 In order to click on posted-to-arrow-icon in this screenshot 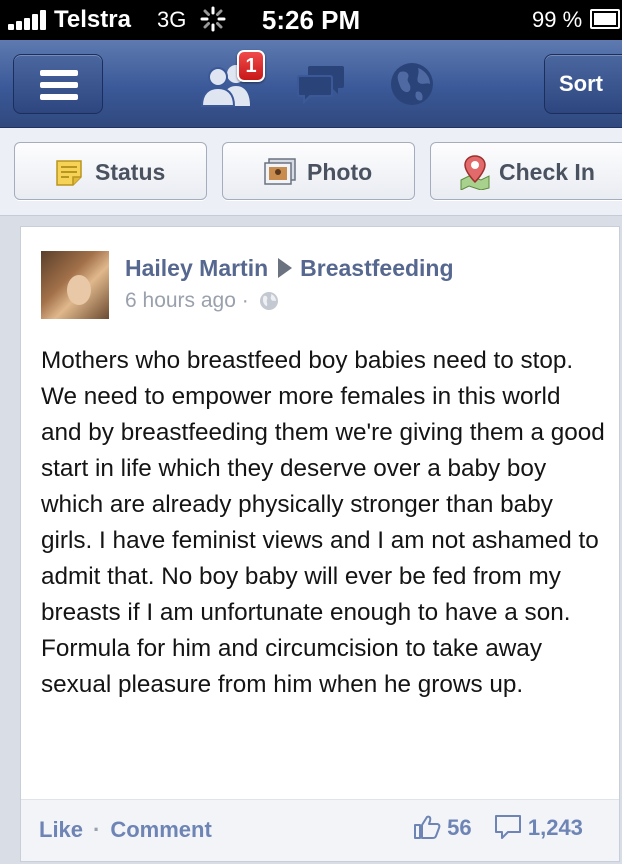, I will do `click(285, 268)`.